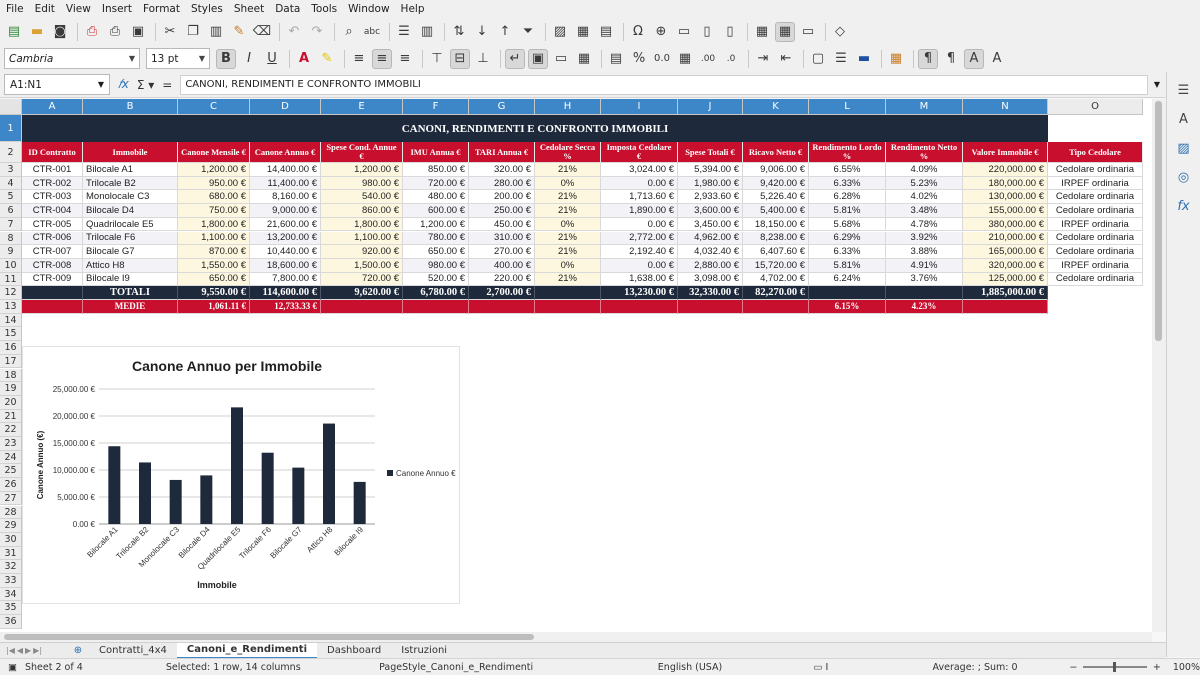  I want to click on column-header-l: L, so click(847, 107).